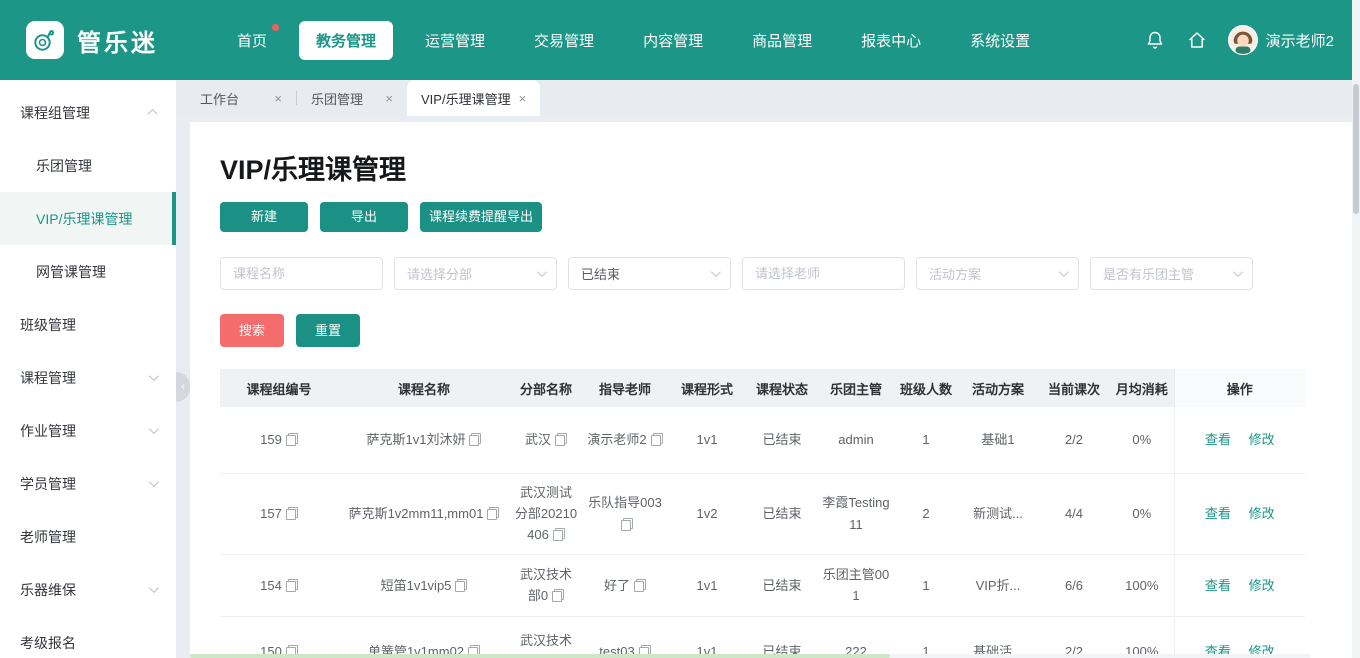  I want to click on horizontal-scrollbar-thumb, so click(540, 656).